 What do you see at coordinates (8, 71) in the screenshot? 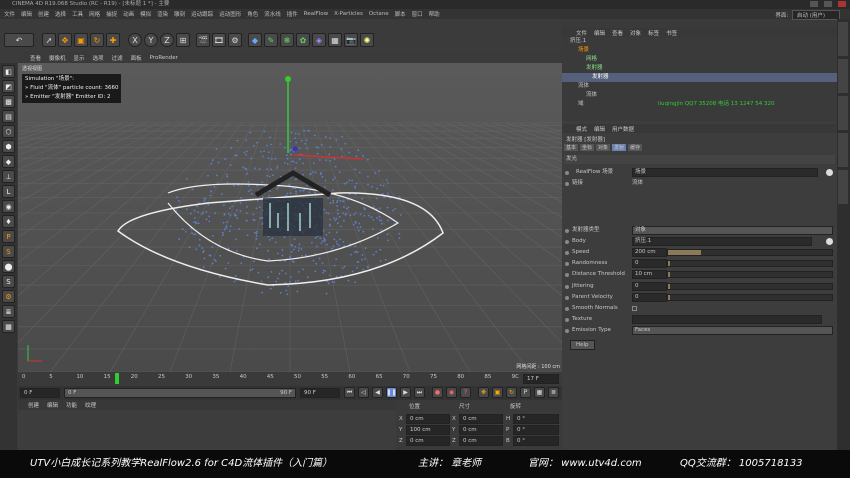
I see `make-editable-icon: ◧` at bounding box center [8, 71].